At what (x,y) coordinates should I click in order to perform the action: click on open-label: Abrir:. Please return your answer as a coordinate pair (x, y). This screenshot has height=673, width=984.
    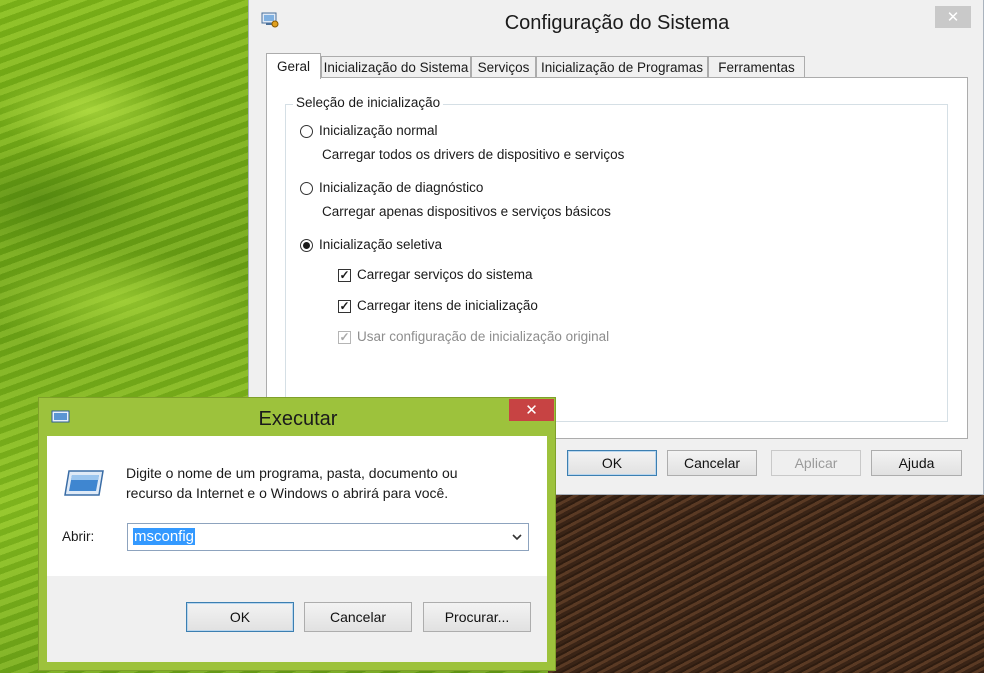
    Looking at the image, I should click on (78, 536).